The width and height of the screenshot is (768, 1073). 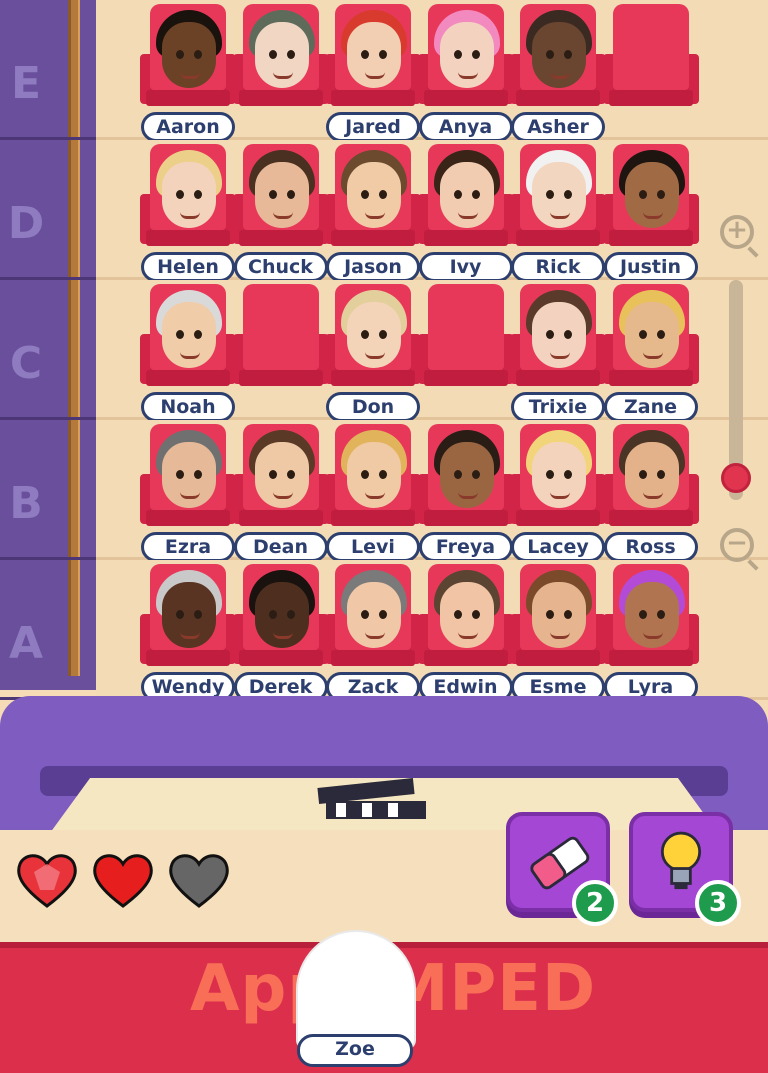 What do you see at coordinates (280, 547) in the screenshot?
I see `guest-name-tag: Dean` at bounding box center [280, 547].